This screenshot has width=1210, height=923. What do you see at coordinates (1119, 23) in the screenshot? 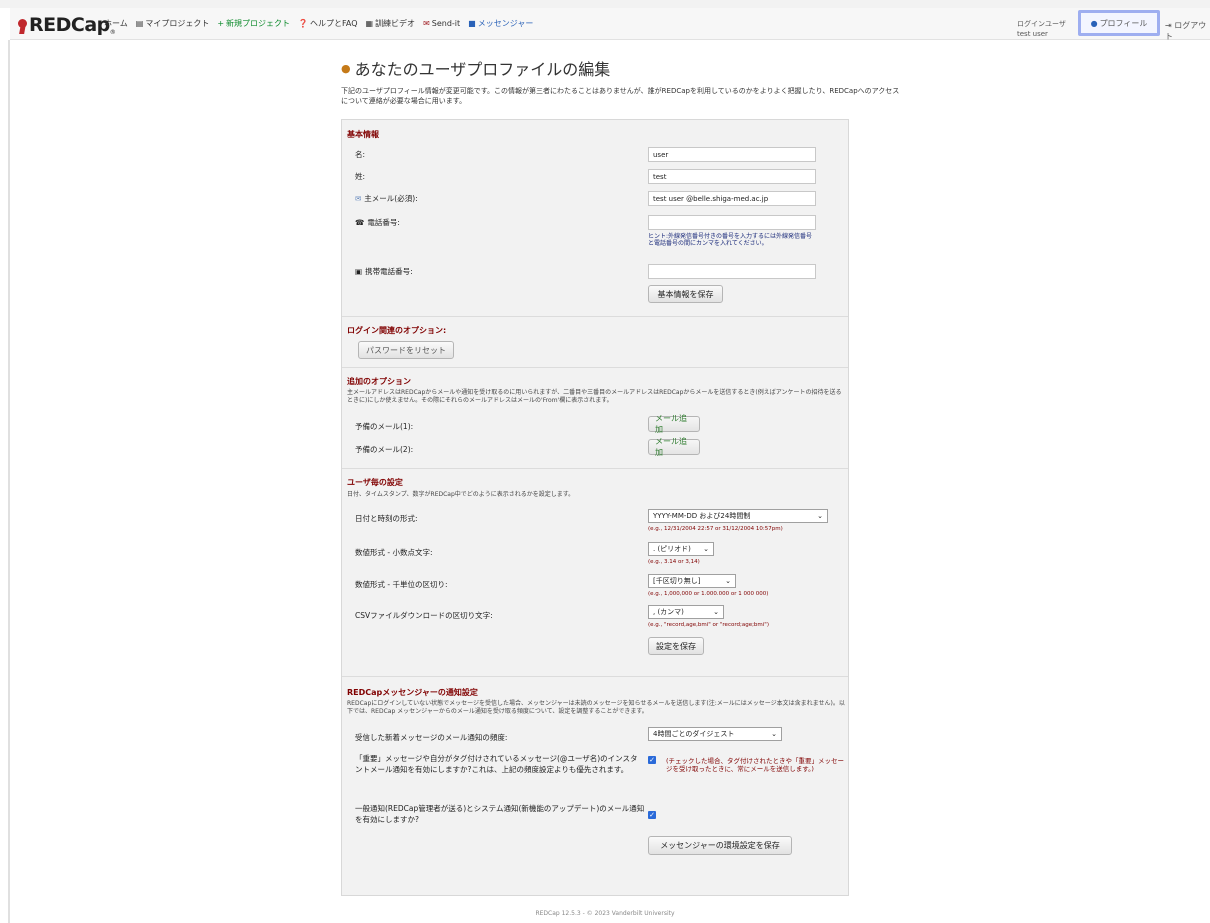
I see `profile-link: ● プロフィール` at bounding box center [1119, 23].